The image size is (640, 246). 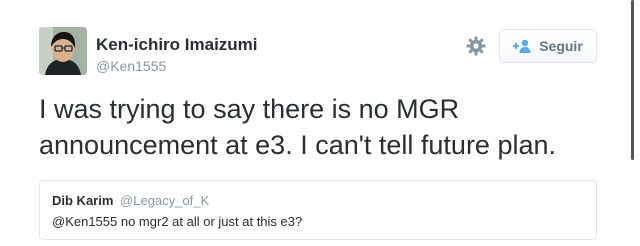 I want to click on avatar-photo-icon, so click(x=63, y=51).